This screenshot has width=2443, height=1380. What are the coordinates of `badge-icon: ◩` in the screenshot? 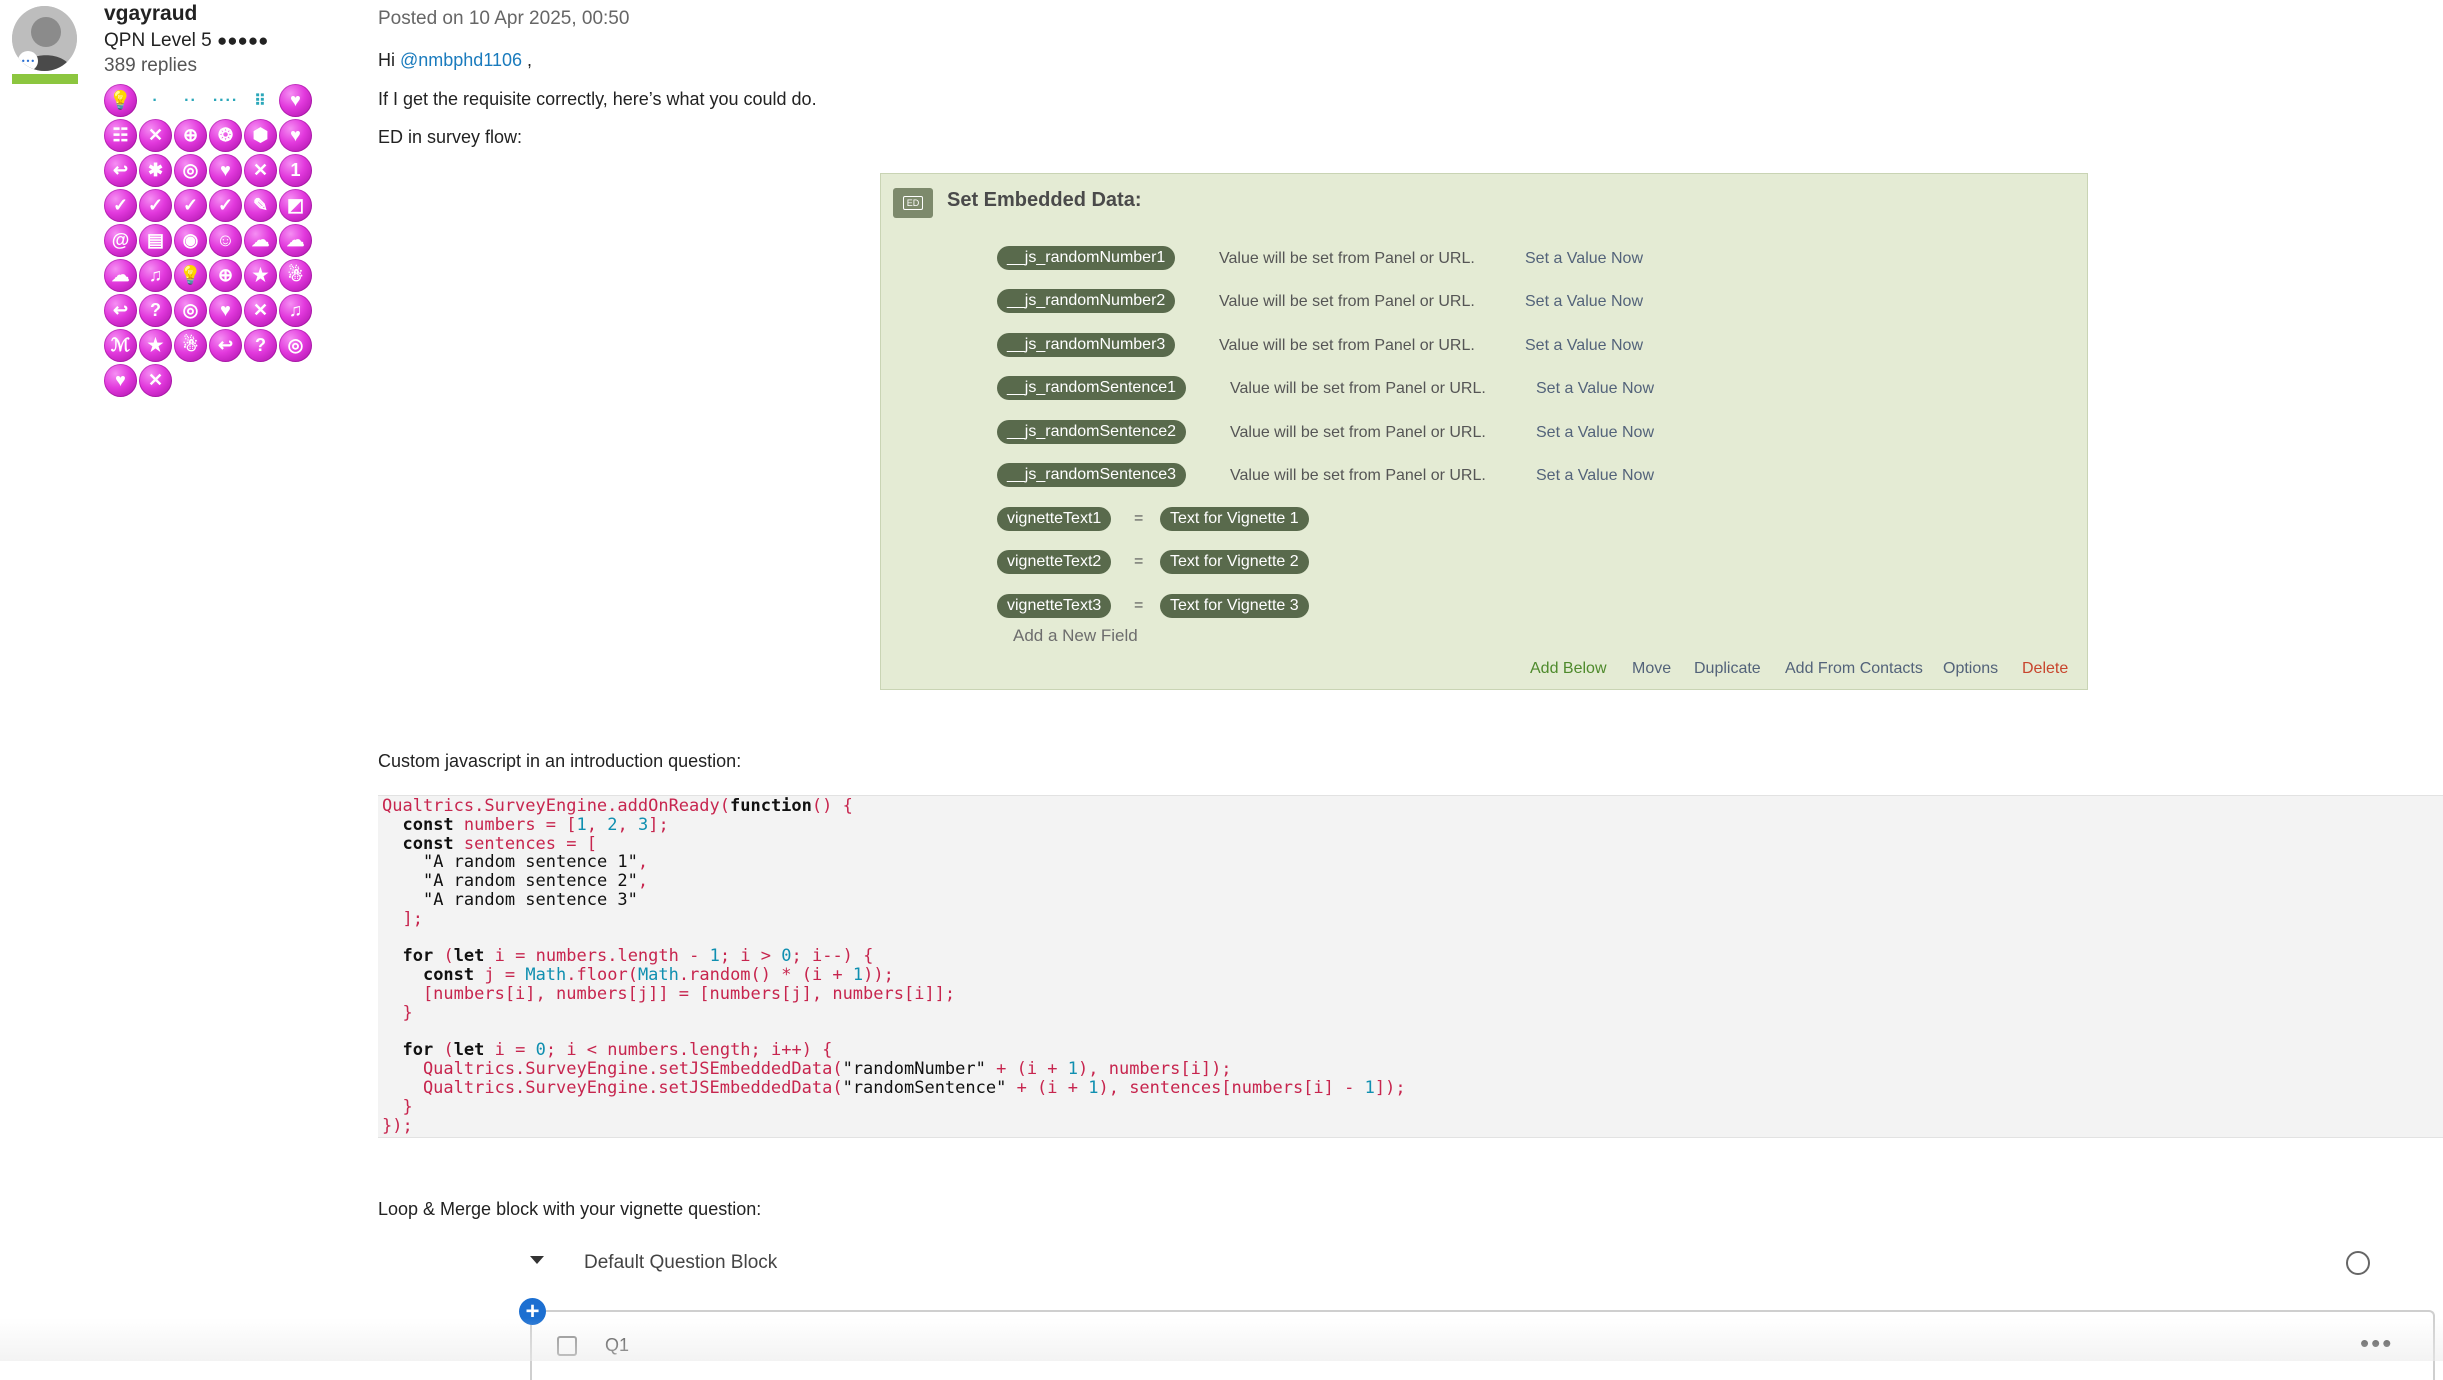 It's located at (295, 205).